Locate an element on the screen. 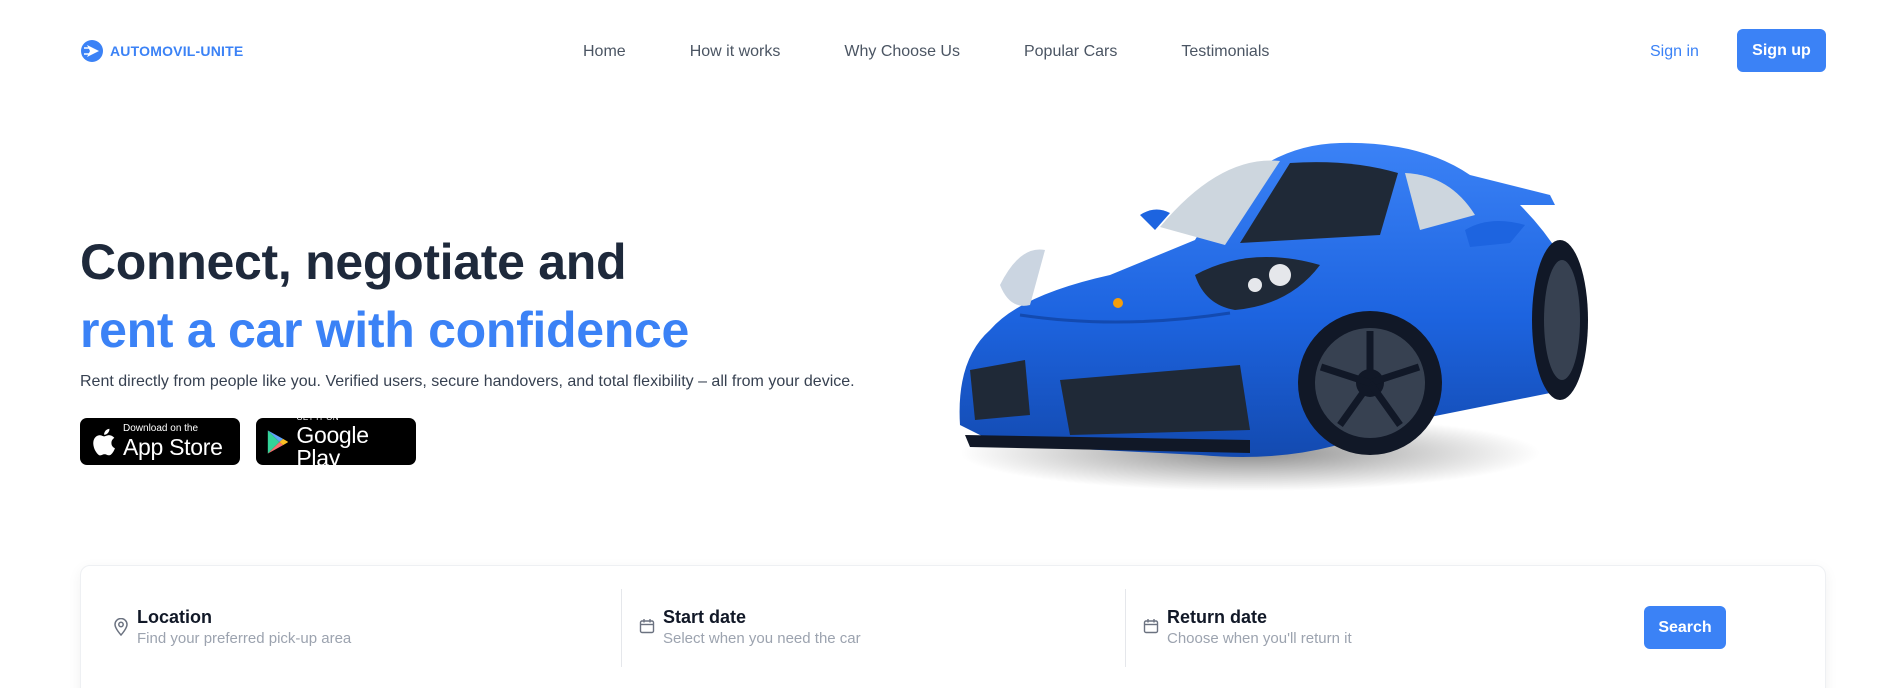 Image resolution: width=1898 pixels, height=688 pixels. brand-name: AUTOMOVIL-UNITE is located at coordinates (177, 51).